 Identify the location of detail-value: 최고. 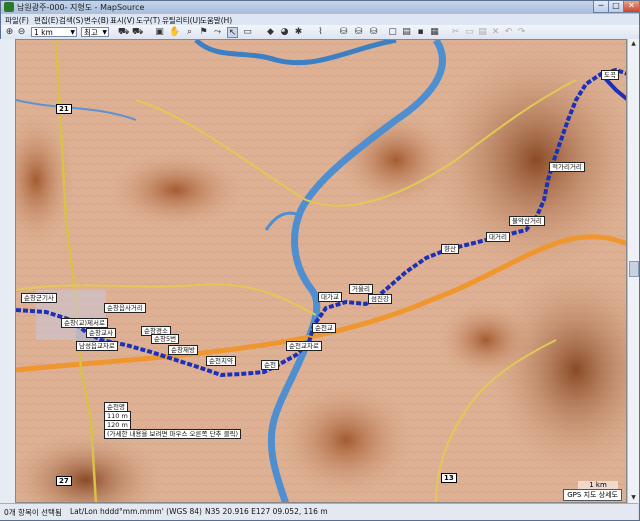
(91, 32).